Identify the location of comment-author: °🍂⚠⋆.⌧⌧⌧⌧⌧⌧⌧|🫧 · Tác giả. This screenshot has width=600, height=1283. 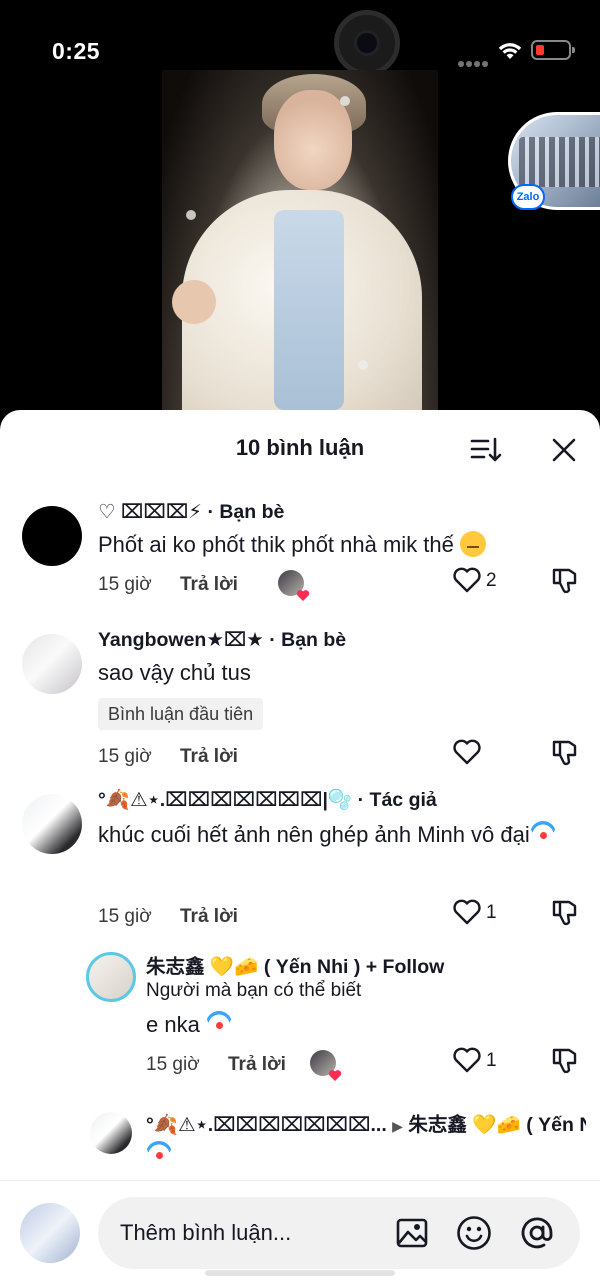
(267, 800).